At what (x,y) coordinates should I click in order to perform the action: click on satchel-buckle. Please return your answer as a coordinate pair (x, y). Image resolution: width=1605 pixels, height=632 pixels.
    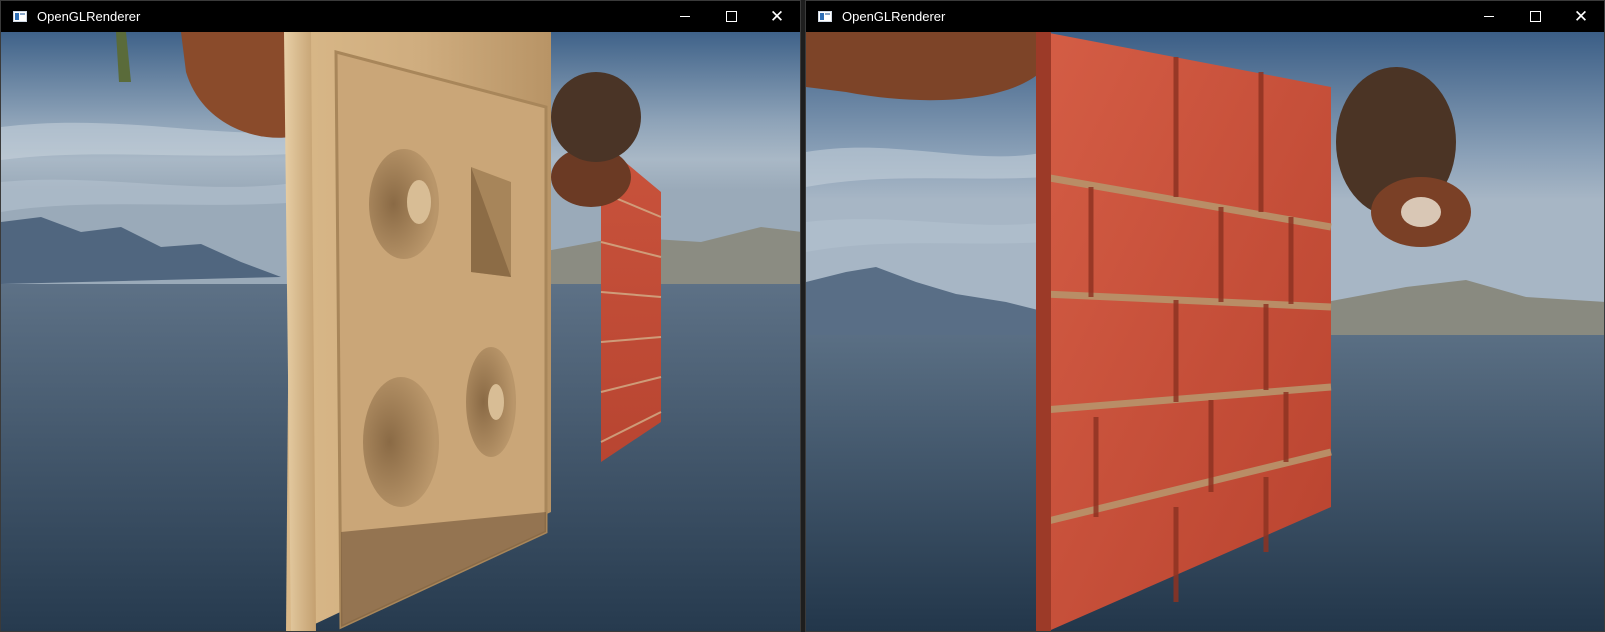
    Looking at the image, I should click on (1421, 212).